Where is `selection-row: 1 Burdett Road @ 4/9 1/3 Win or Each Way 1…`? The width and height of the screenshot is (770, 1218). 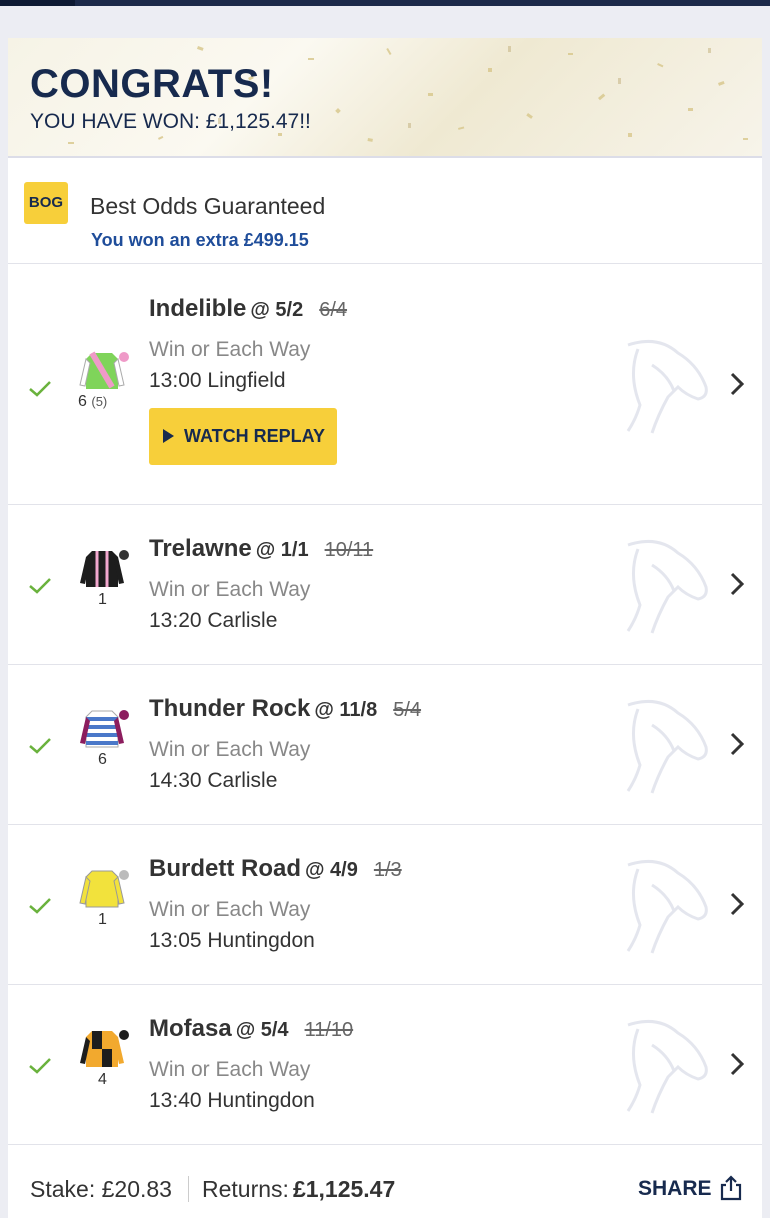 selection-row: 1 Burdett Road @ 4/9 1/3 Win or Each Way 1… is located at coordinates (385, 905).